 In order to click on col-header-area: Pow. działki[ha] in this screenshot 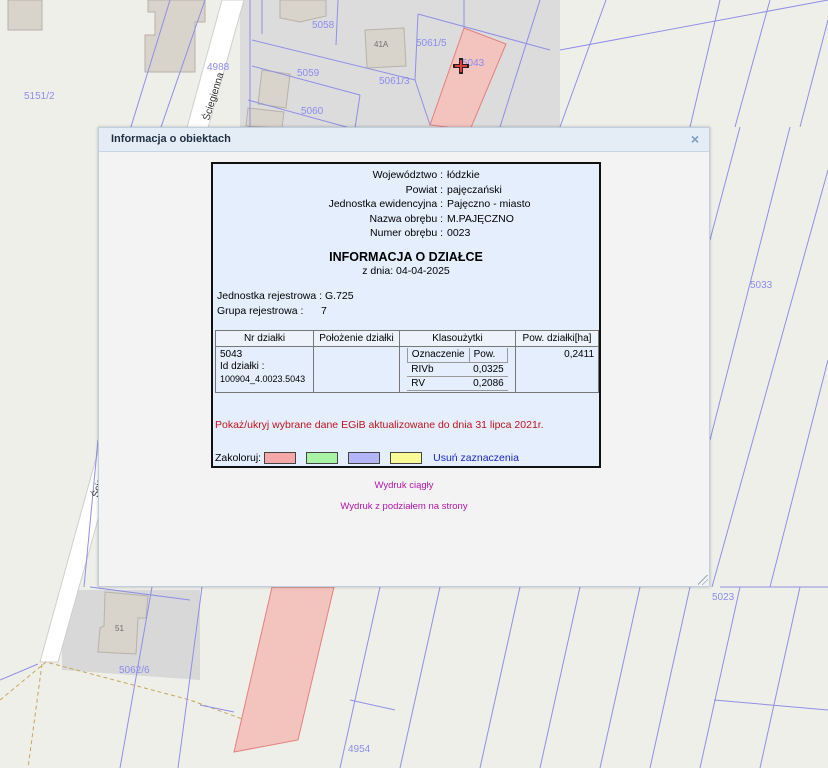, I will do `click(557, 338)`.